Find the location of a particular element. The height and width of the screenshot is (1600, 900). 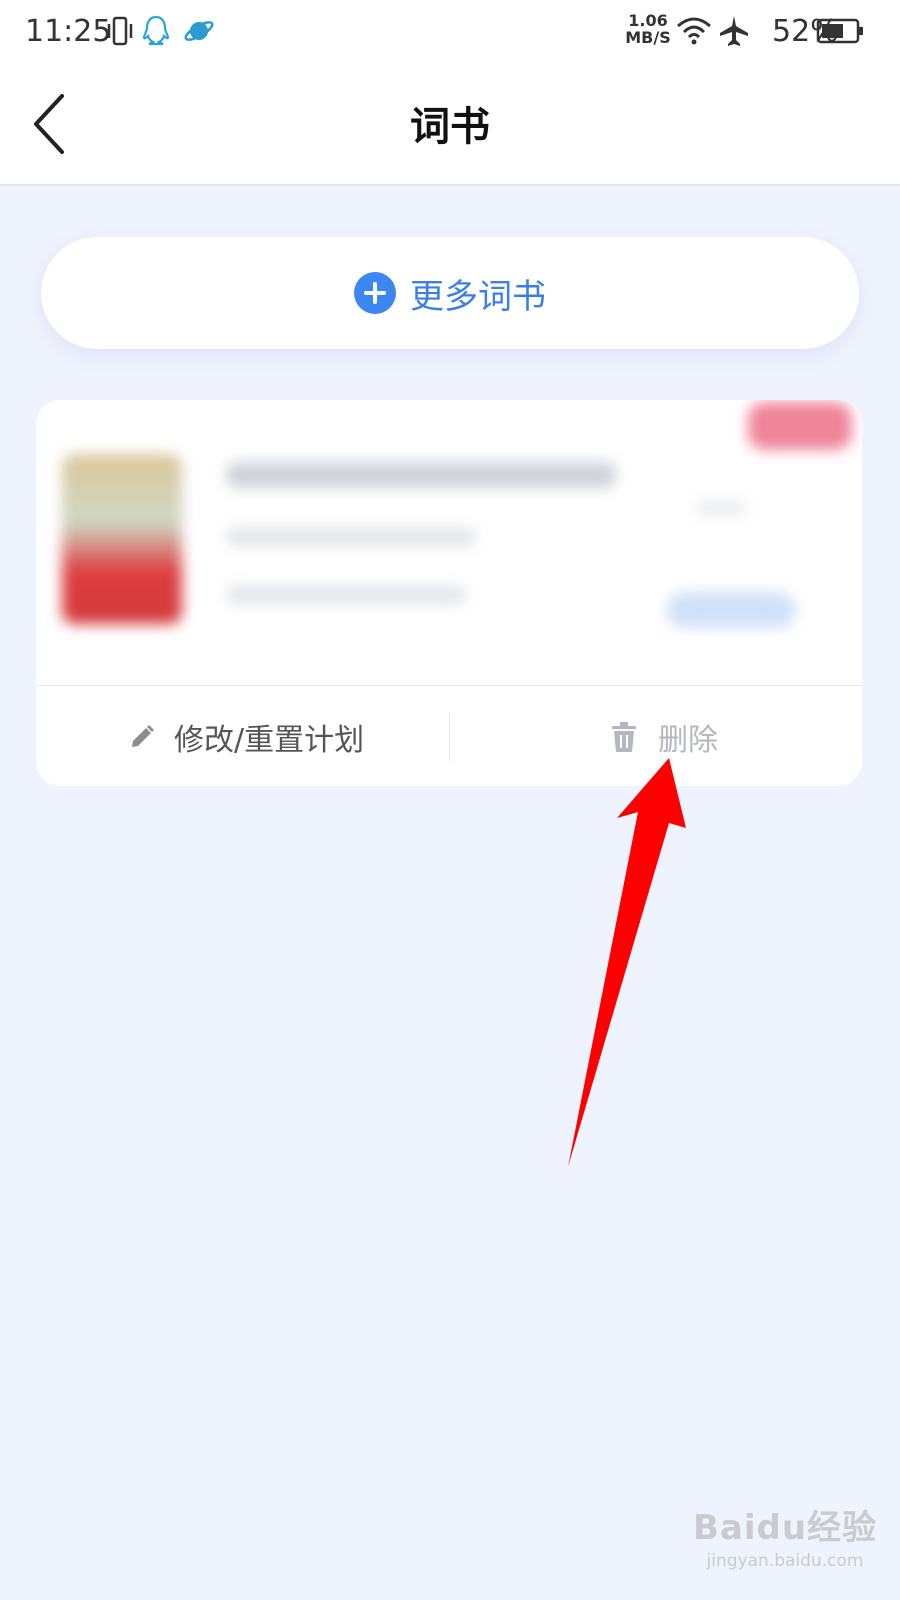

red-arrow-icon is located at coordinates (627, 962).